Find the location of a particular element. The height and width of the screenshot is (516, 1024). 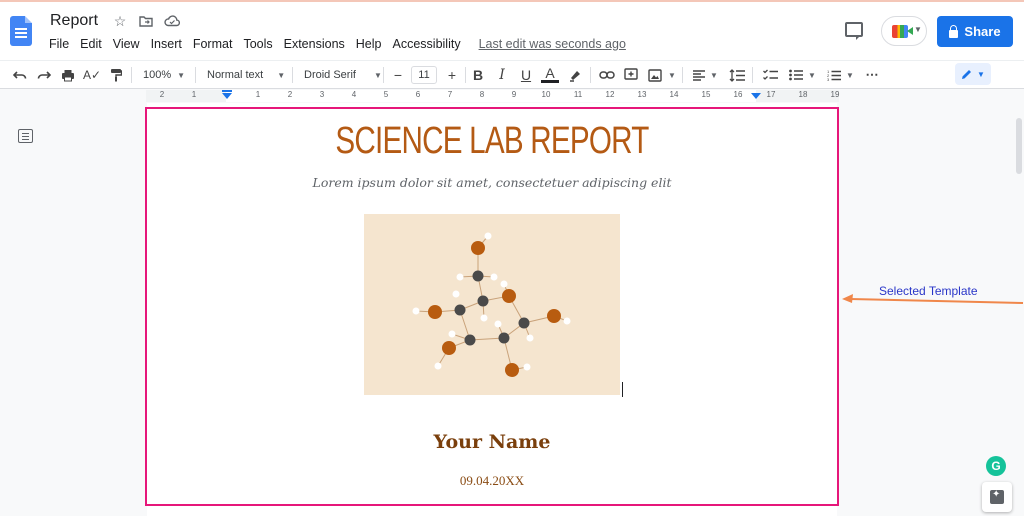

more-icon: ⋯ is located at coordinates (872, 75).